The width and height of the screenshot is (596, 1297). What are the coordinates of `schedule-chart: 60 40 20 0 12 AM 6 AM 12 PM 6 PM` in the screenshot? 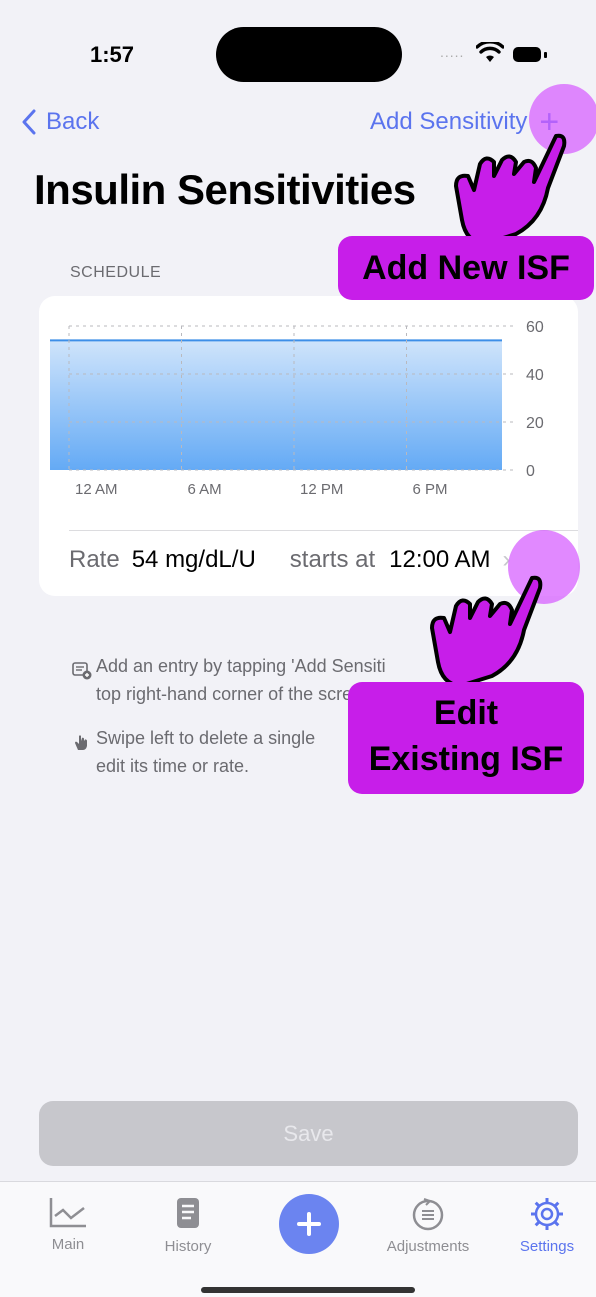 It's located at (297, 408).